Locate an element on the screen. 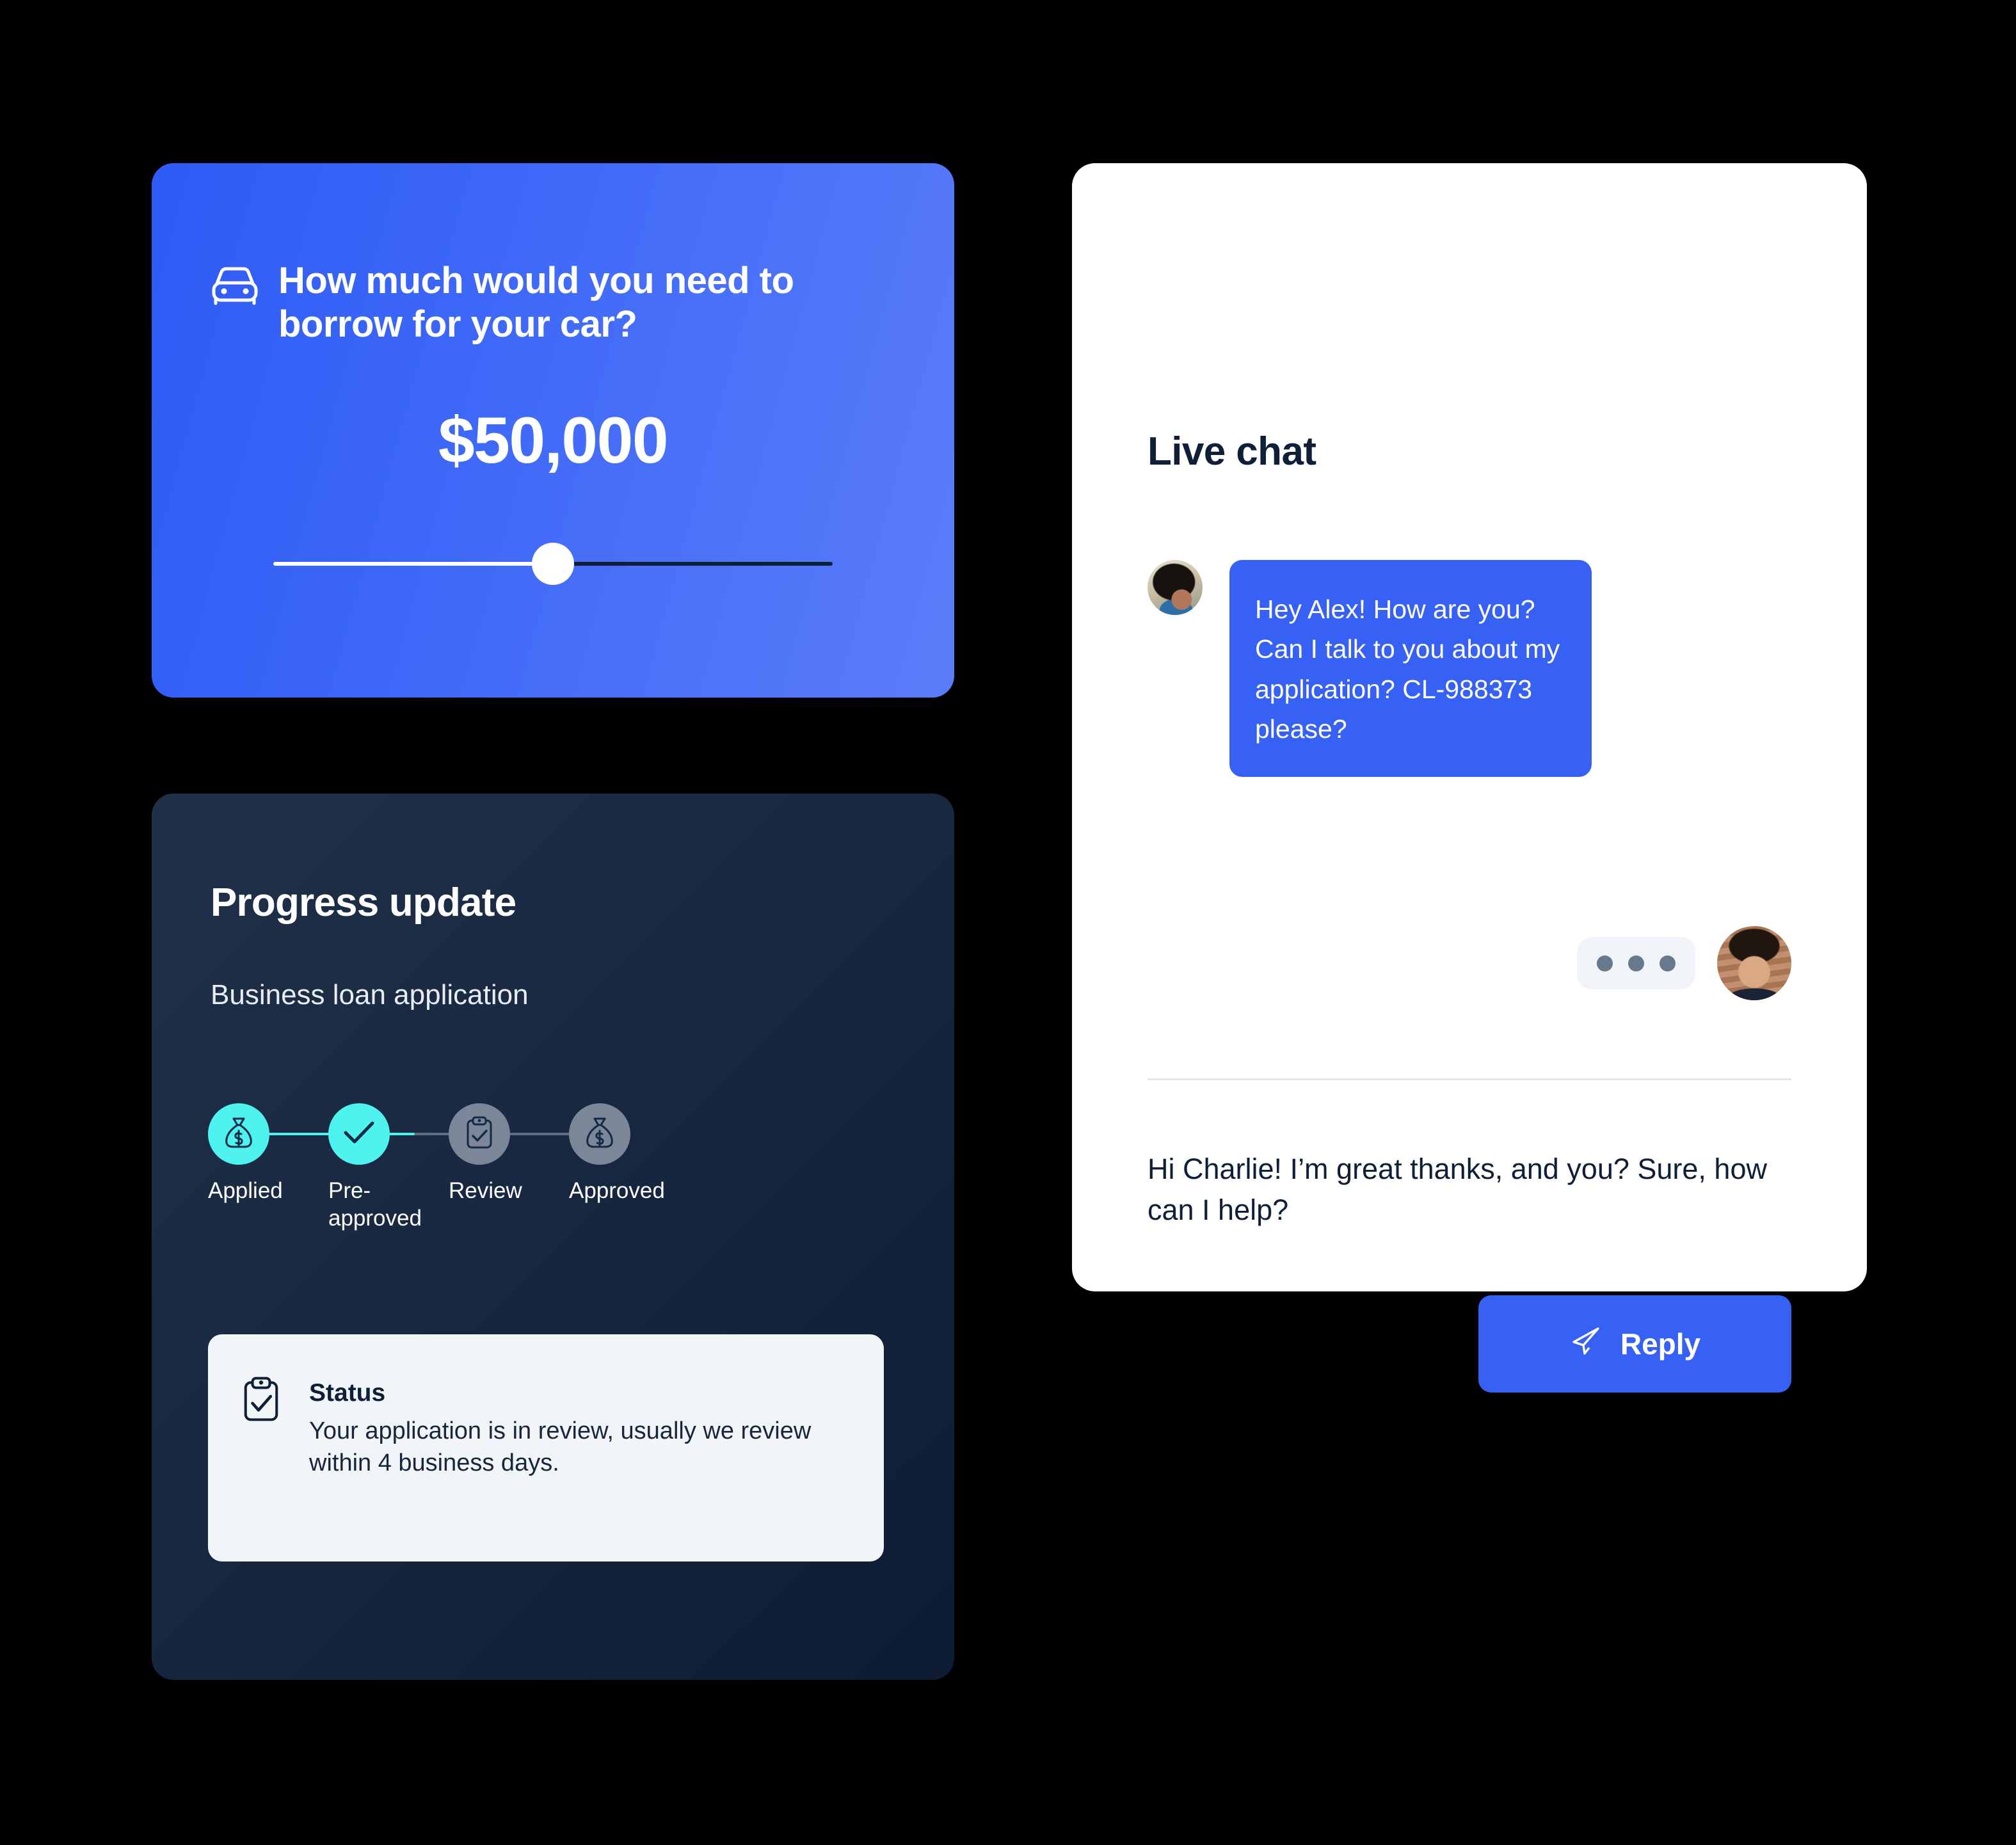  step-label-pre-approved: Pre-approved is located at coordinates (375, 1204).